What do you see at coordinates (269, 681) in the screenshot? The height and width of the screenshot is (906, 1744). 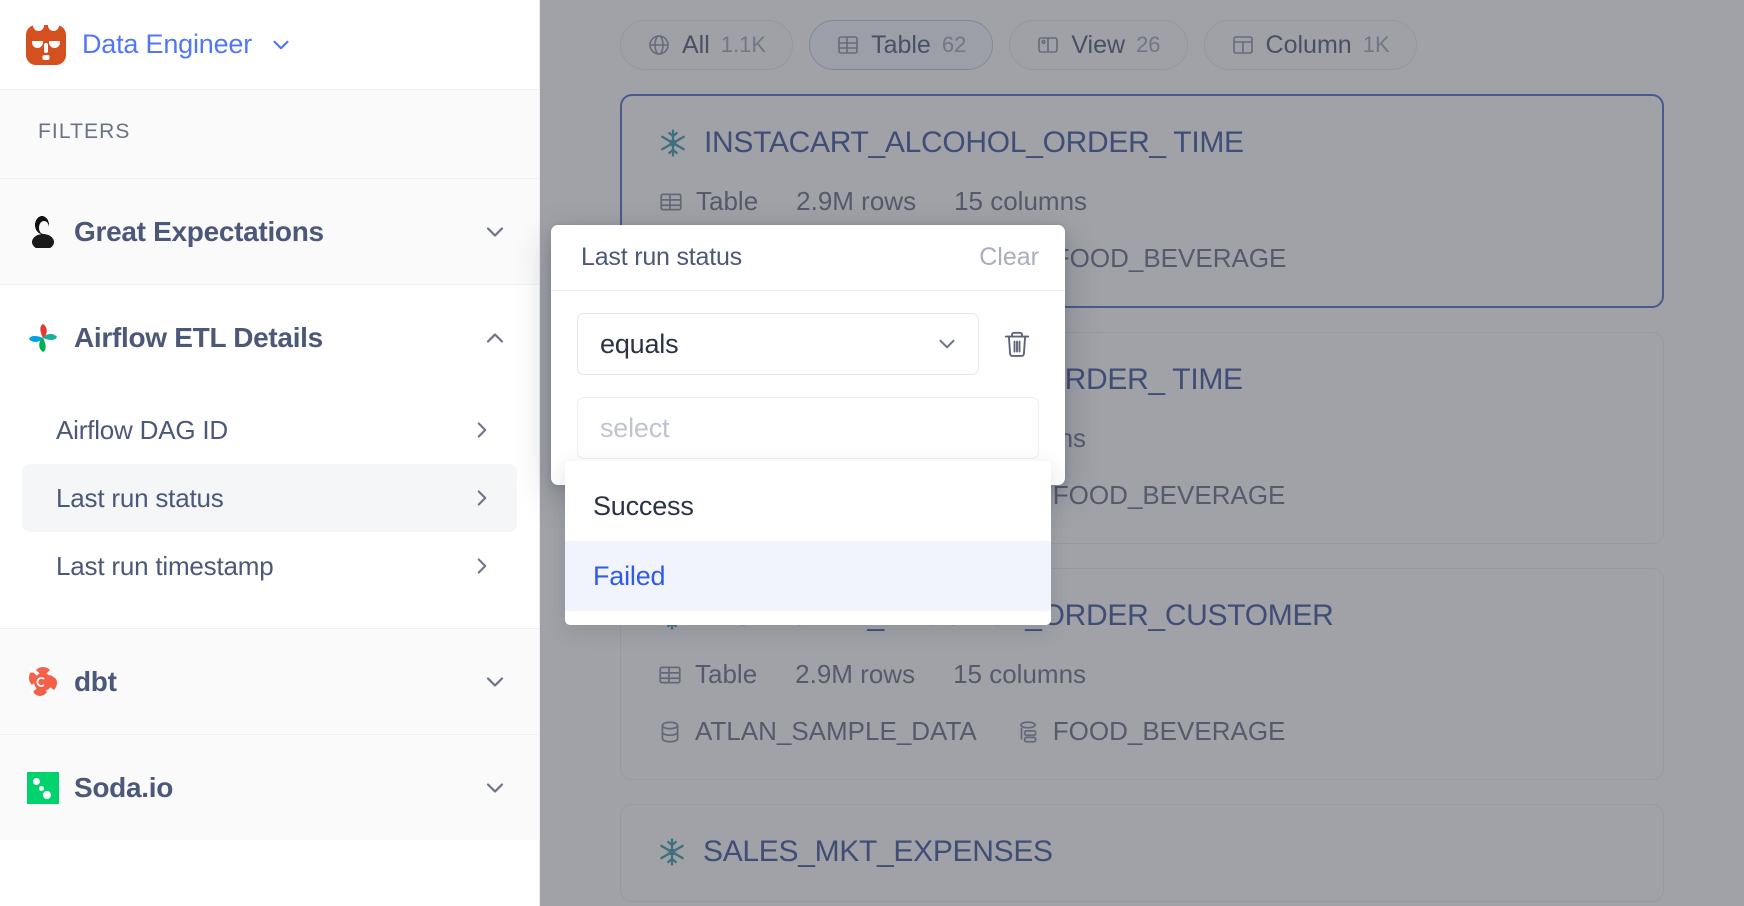 I see `sidebar-section-dbt: dbt` at bounding box center [269, 681].